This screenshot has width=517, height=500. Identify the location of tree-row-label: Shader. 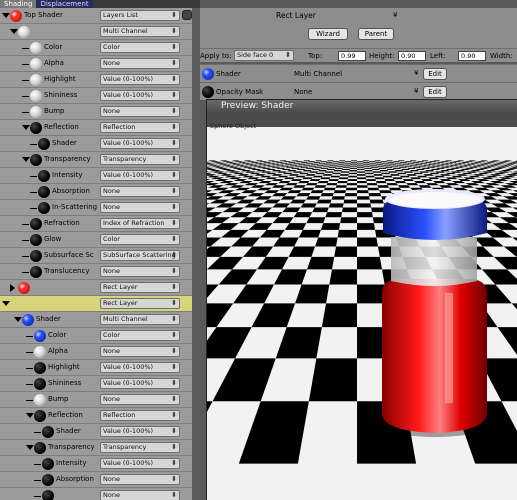
(64, 143).